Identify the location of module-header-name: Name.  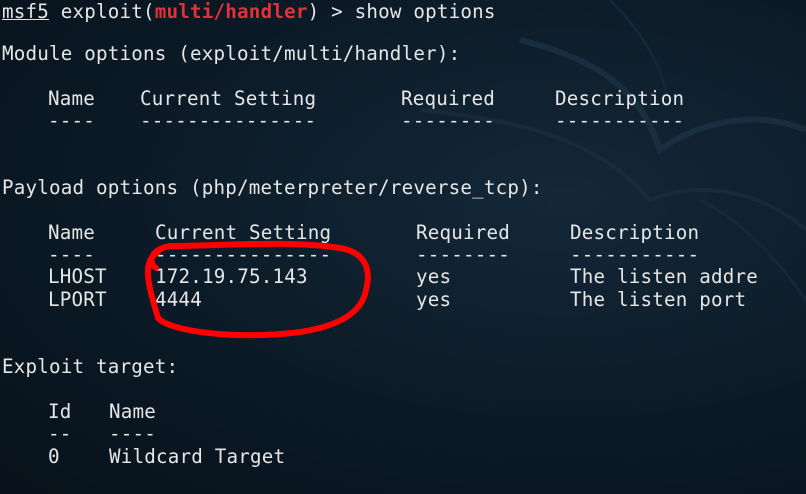
(72, 98).